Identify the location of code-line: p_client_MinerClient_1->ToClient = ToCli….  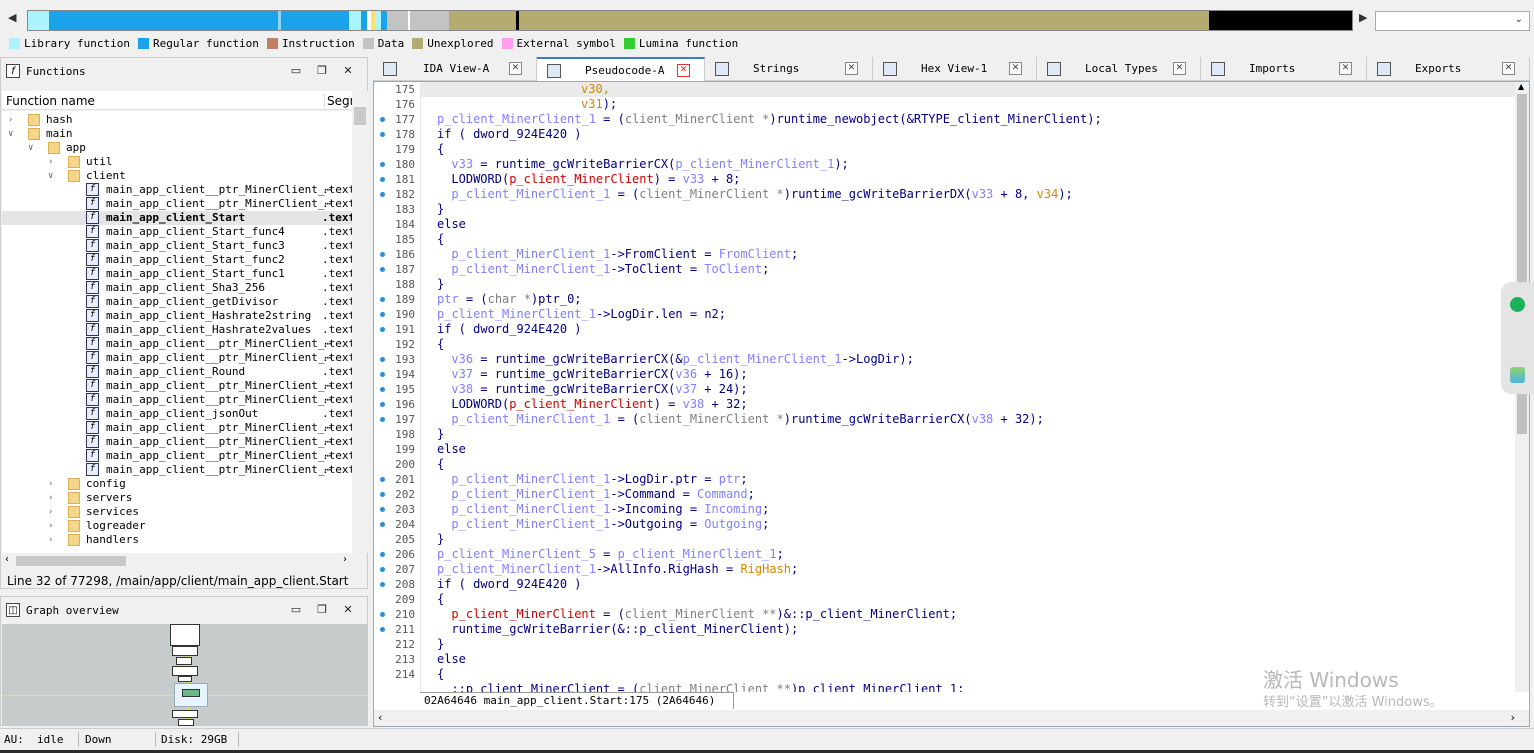
(603, 269).